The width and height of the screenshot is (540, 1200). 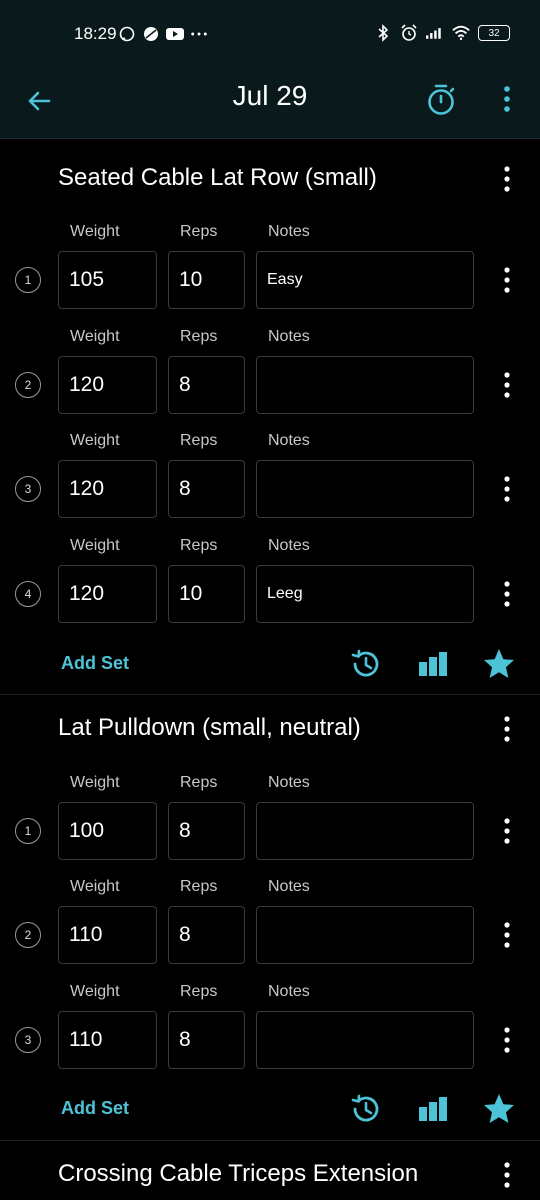 I want to click on timer-button, so click(x=441, y=100).